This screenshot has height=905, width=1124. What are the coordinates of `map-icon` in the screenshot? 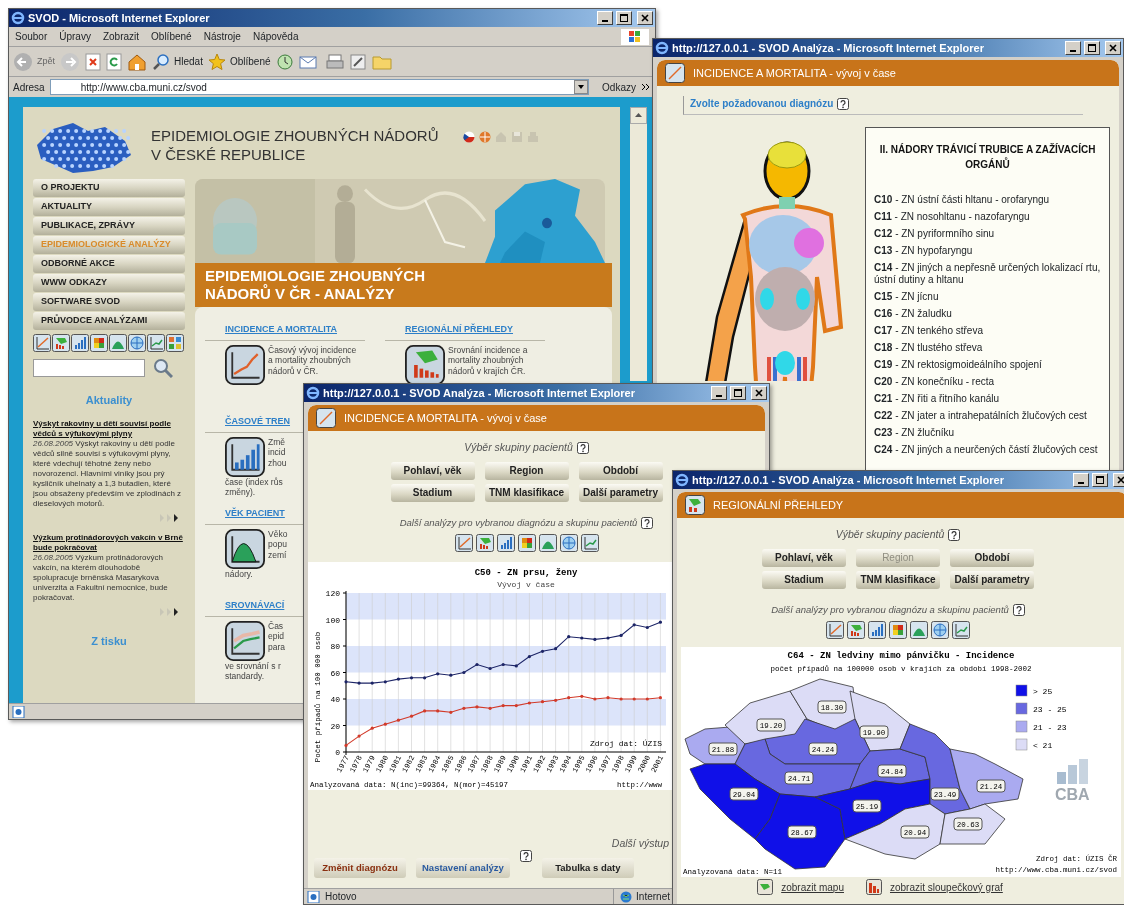 It's located at (765, 887).